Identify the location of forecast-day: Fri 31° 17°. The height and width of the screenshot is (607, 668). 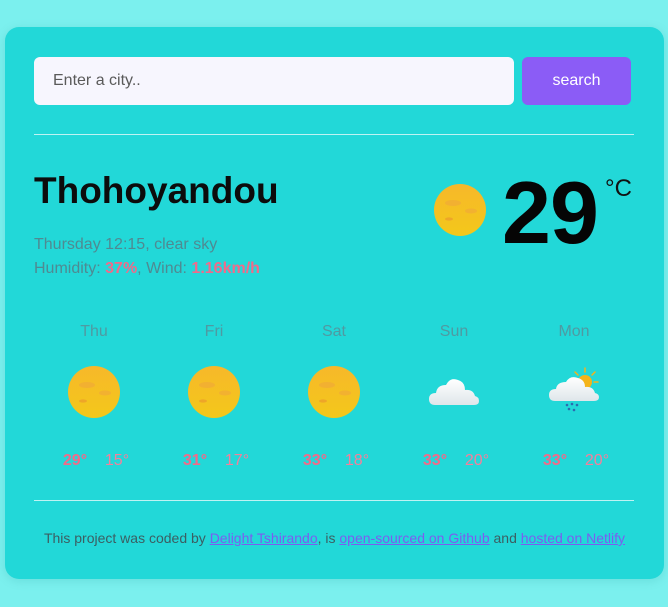
(214, 398).